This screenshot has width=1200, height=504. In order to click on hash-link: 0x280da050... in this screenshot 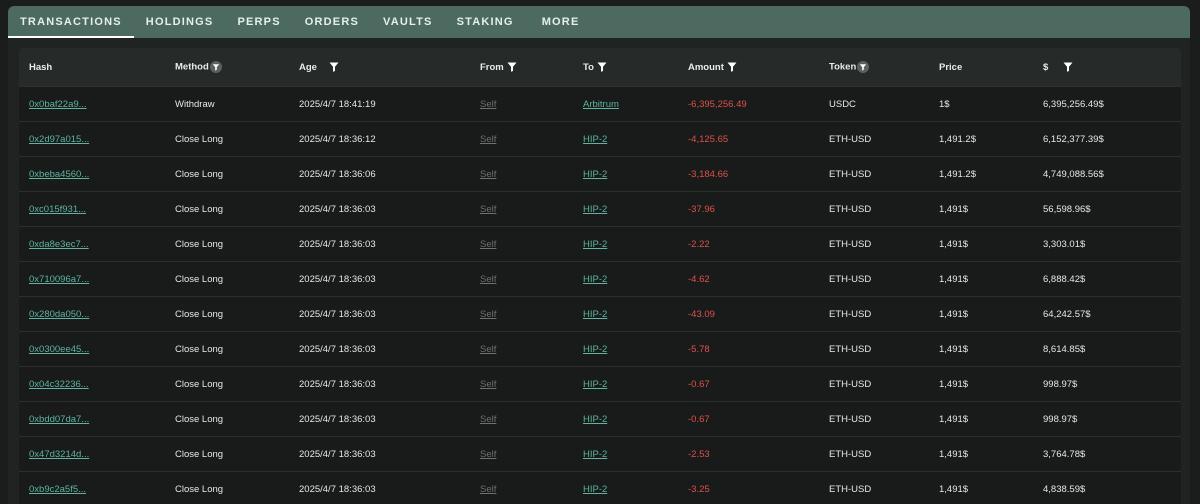, I will do `click(59, 314)`.